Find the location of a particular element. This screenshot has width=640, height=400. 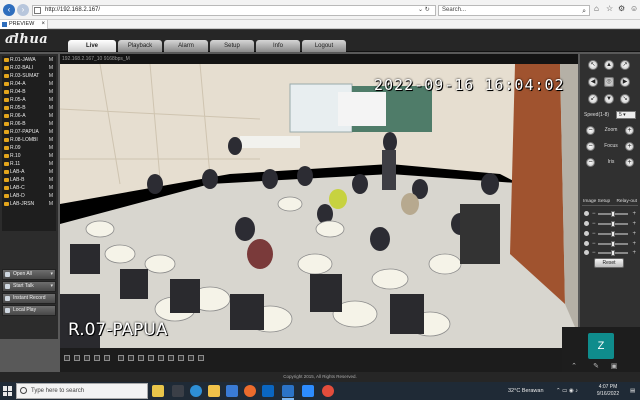

back-button: ‹ is located at coordinates (9, 10).